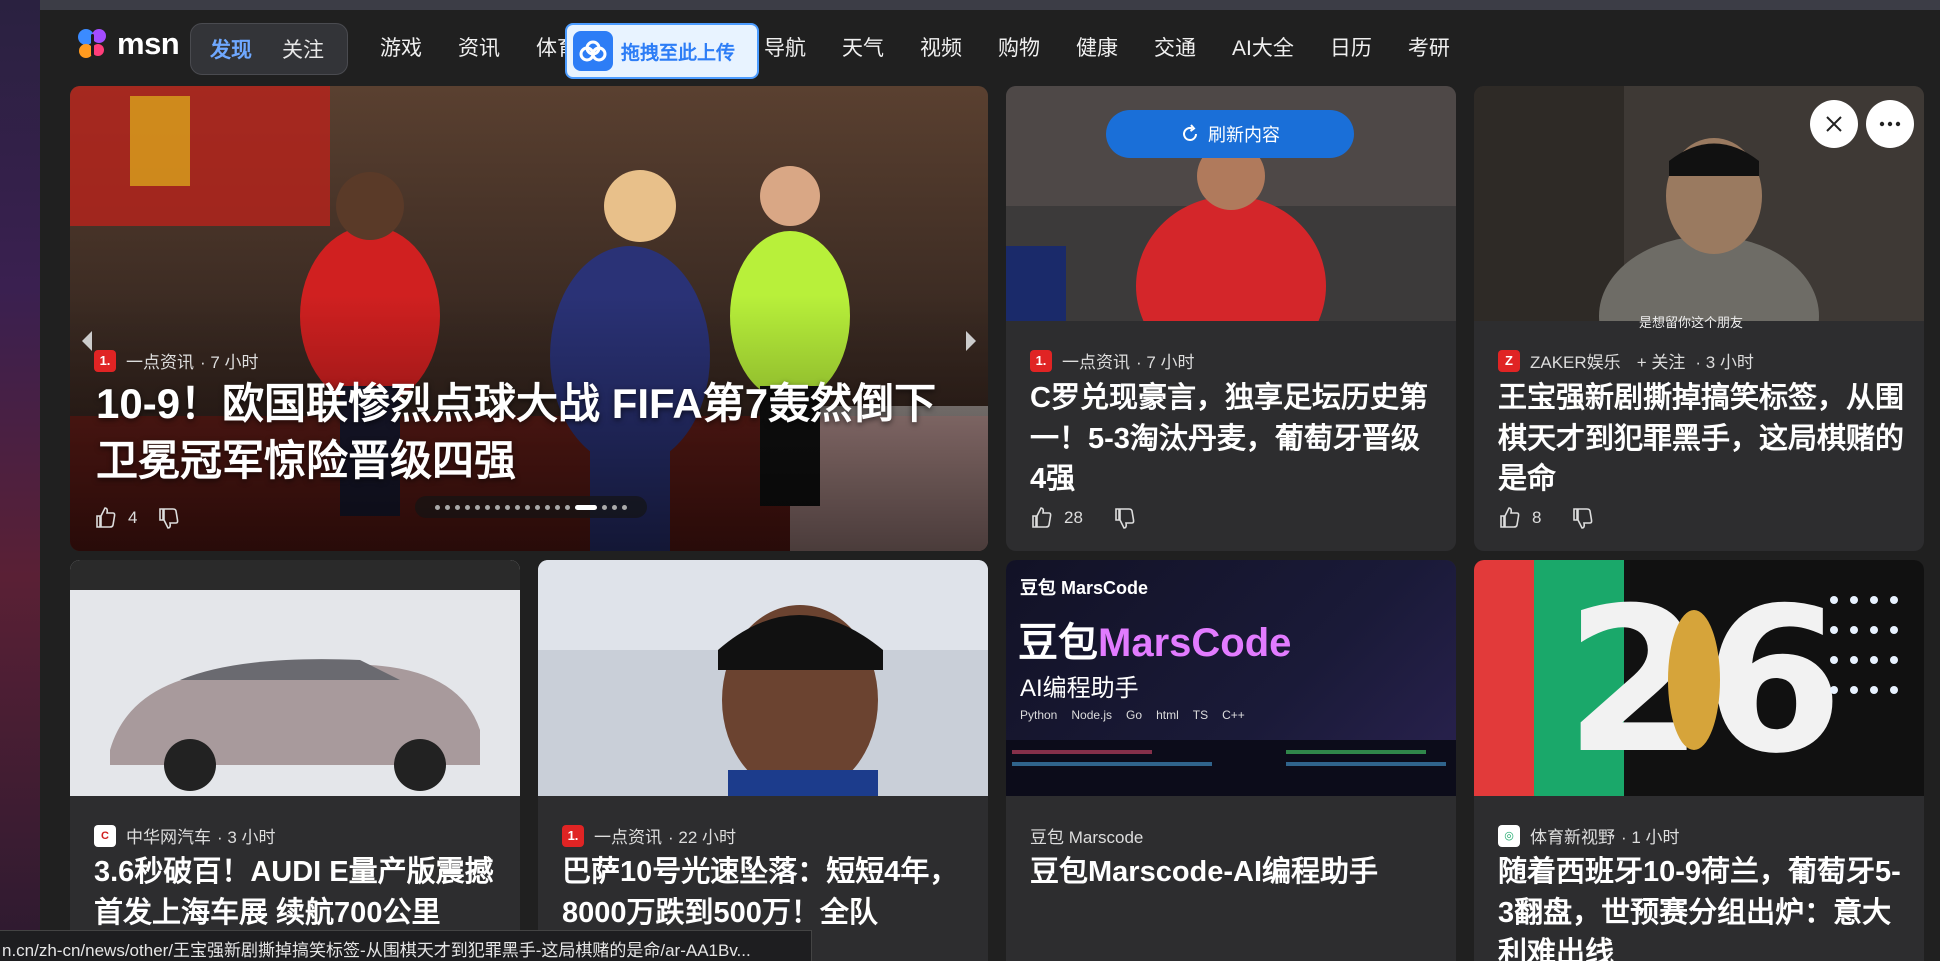 The height and width of the screenshot is (961, 1940). I want to click on nav-link-shopping: 购物, so click(1019, 47).